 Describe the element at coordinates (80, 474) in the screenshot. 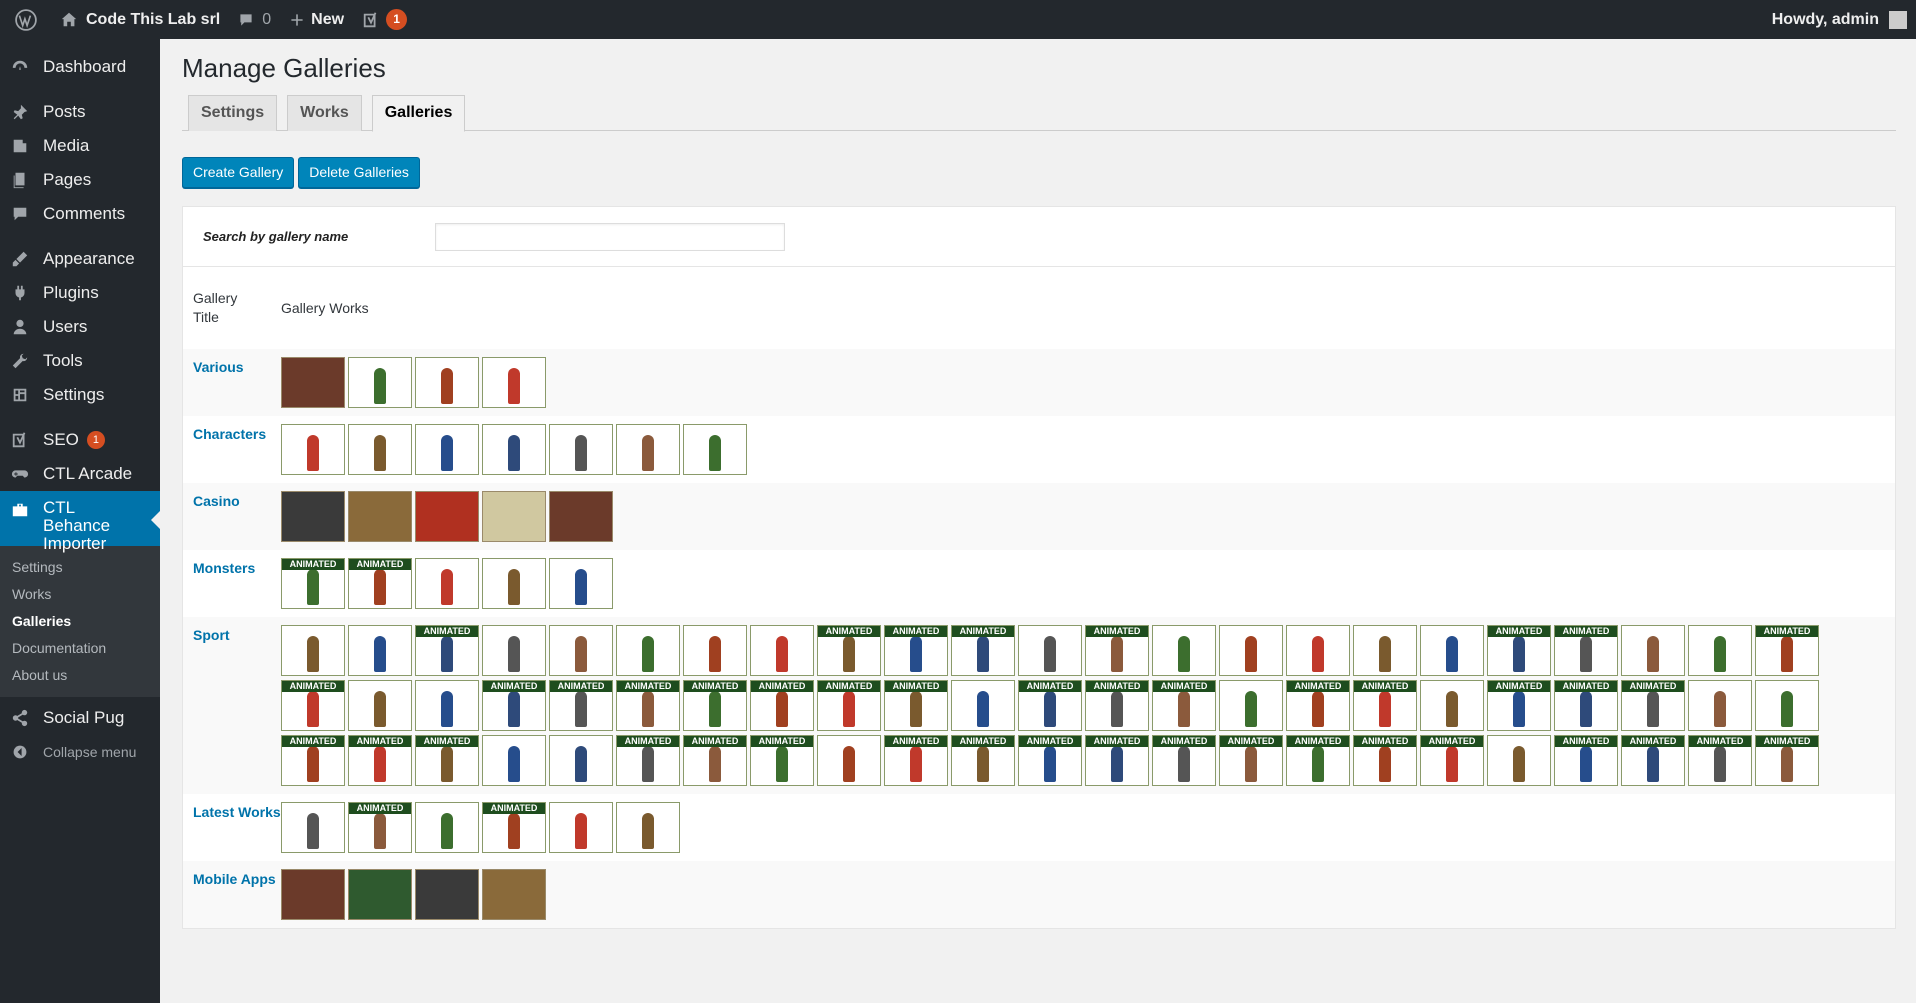

I see `sidebar-item-ctl-arcade: CTL Arcade` at that location.